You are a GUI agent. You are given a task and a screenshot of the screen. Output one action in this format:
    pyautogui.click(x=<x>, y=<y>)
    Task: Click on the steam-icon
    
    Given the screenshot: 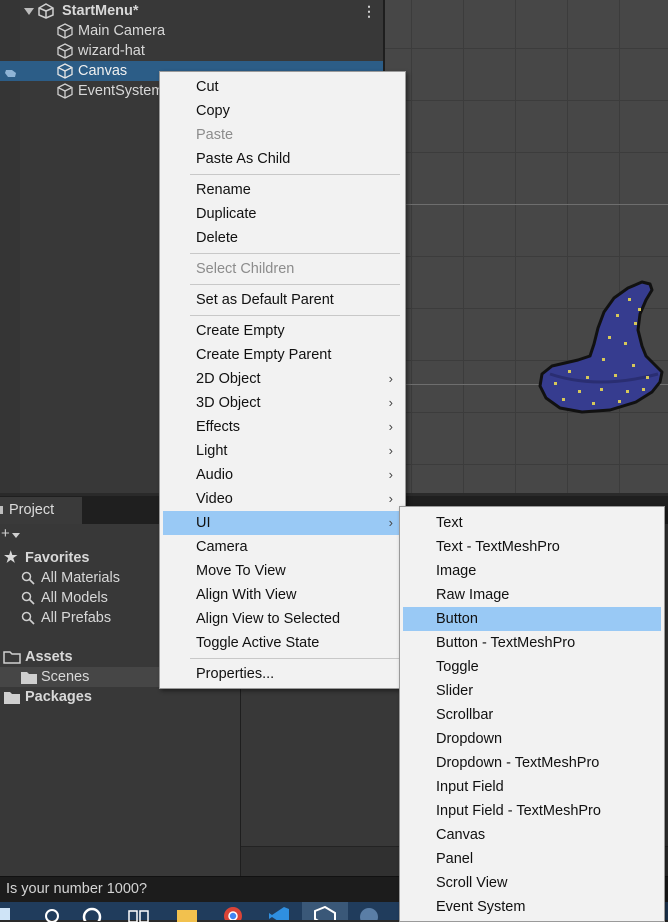 What is the action you would take?
    pyautogui.click(x=369, y=913)
    